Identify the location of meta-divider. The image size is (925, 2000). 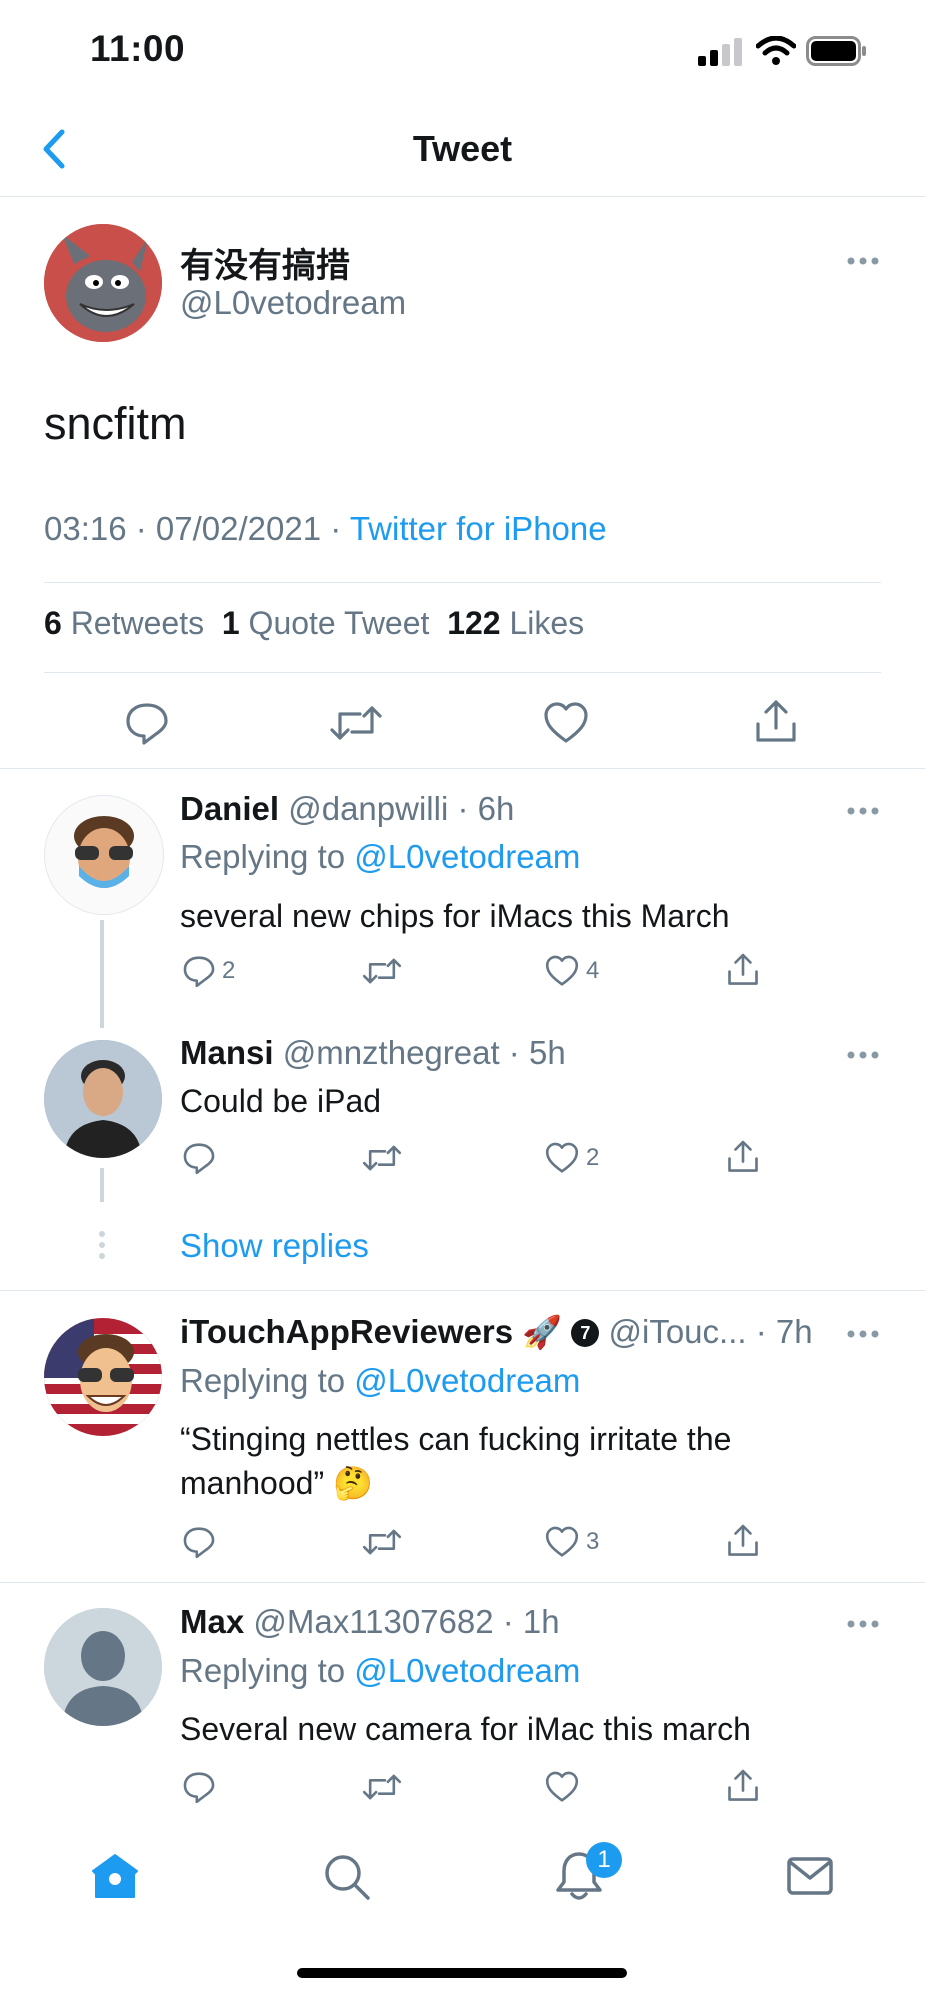
(462, 582).